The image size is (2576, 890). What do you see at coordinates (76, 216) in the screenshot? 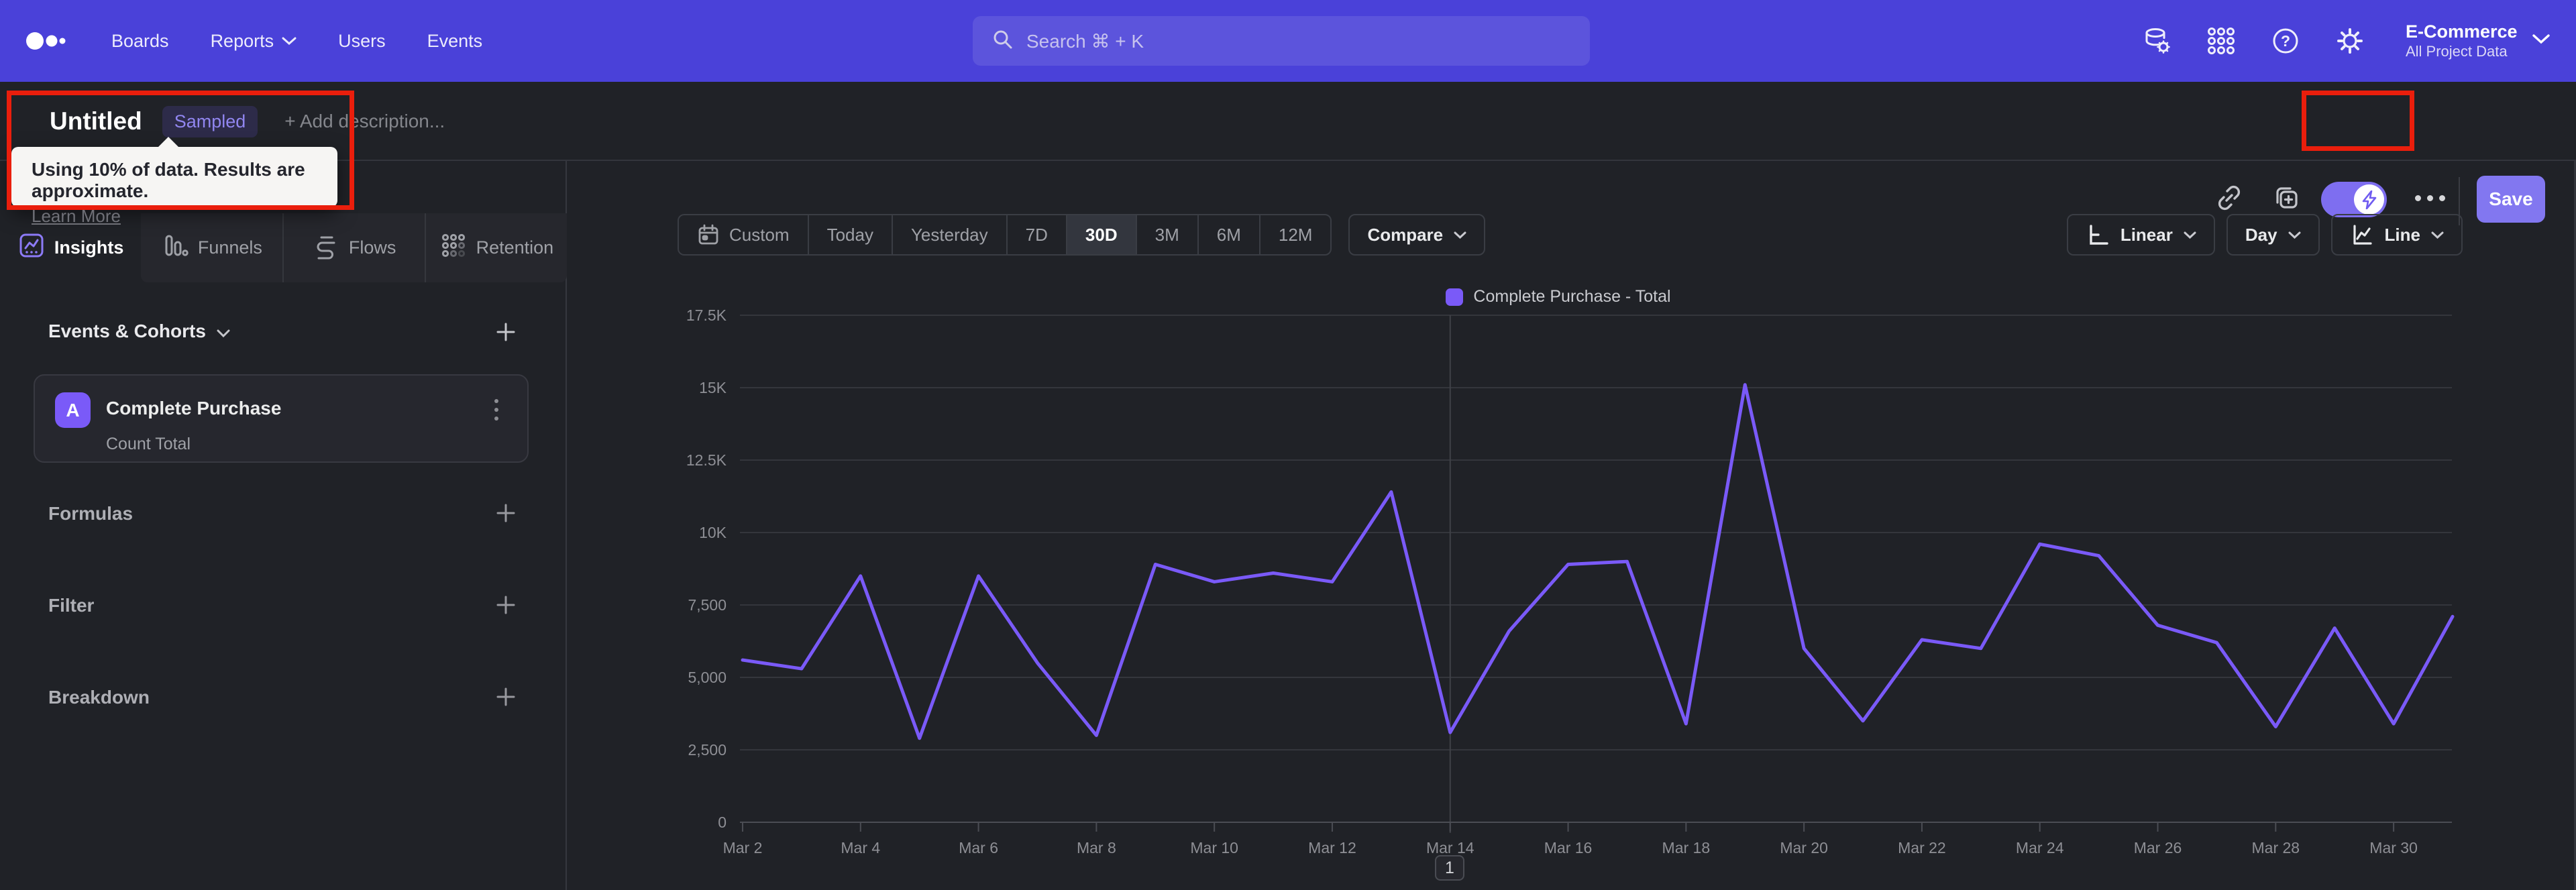
I see `learn-more-link: Learn More` at bounding box center [76, 216].